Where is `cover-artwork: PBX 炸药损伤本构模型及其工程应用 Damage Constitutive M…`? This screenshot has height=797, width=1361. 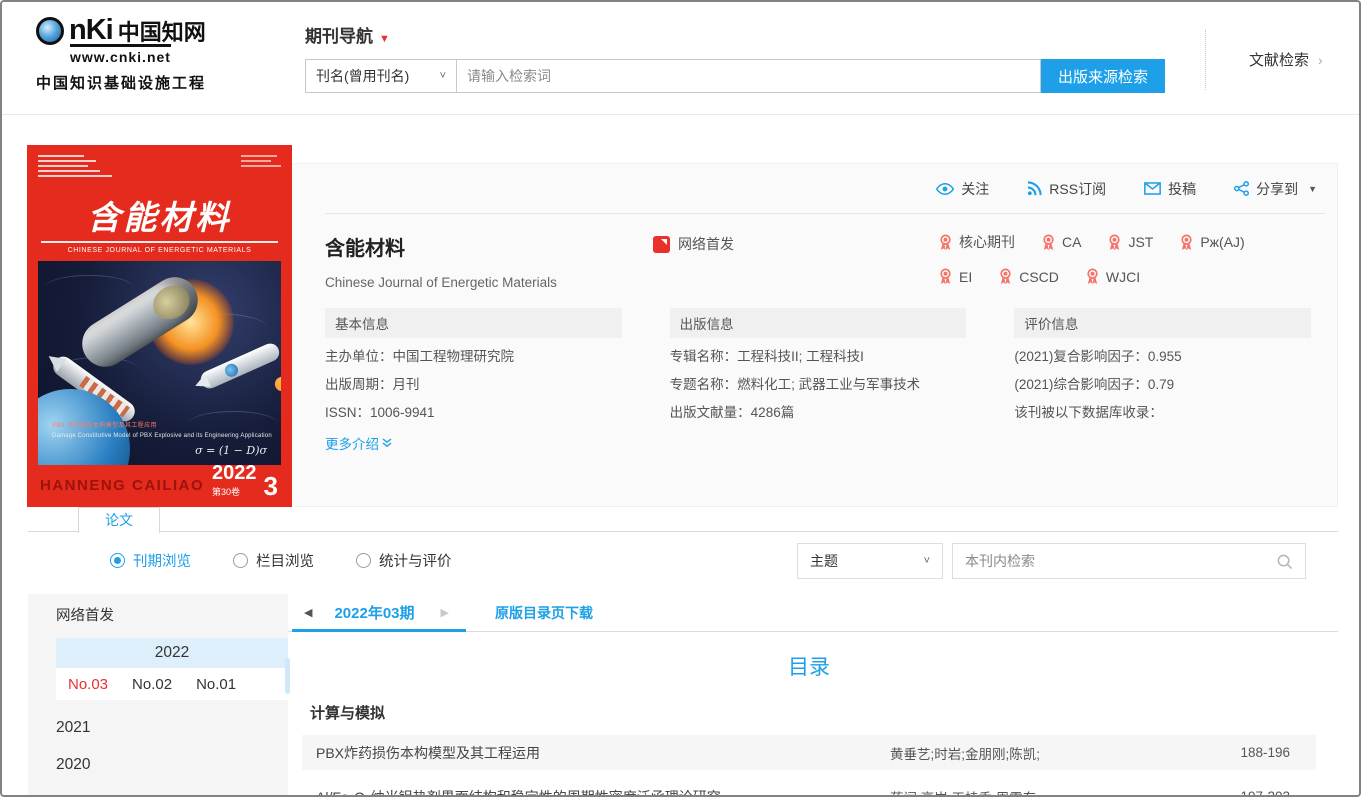
cover-artwork: PBX 炸药损伤本构模型及其工程应用 Damage Constitutive M… is located at coordinates (159, 363).